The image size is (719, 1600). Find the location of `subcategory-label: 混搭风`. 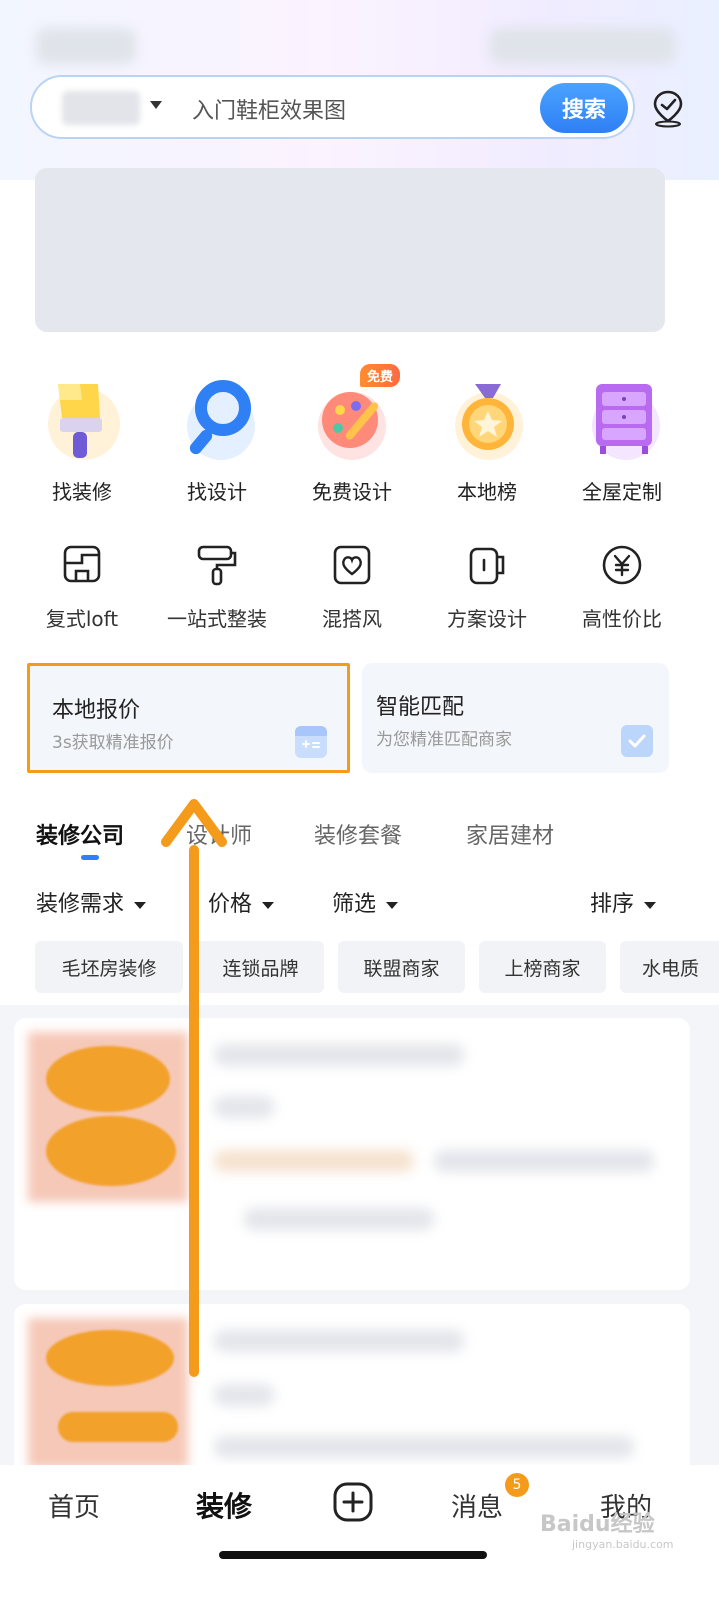

subcategory-label: 混搭风 is located at coordinates (352, 619).